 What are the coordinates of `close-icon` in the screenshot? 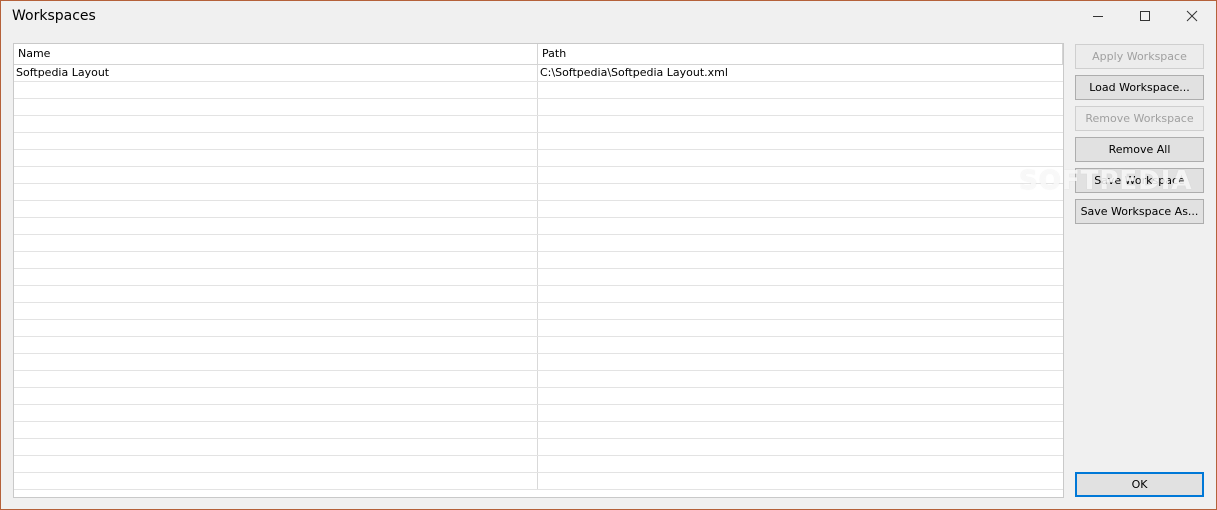 It's located at (1192, 16).